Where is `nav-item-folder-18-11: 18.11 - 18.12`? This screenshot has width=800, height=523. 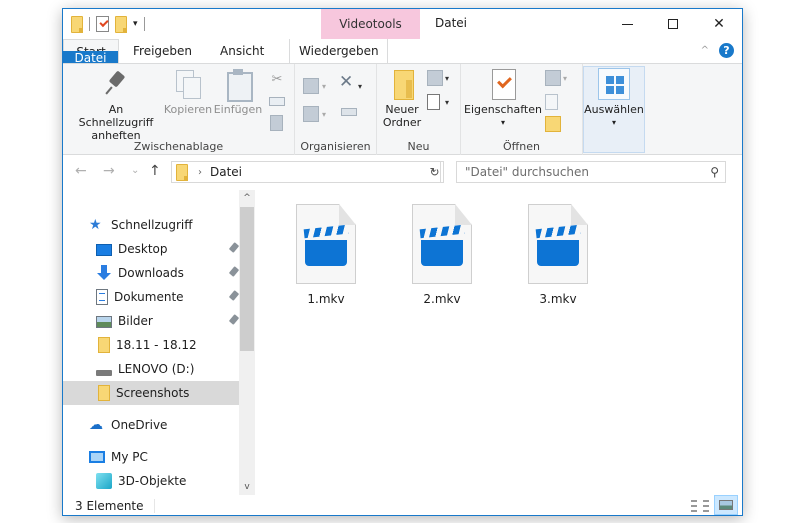 nav-item-folder-18-11: 18.11 - 18.12 is located at coordinates (151, 345).